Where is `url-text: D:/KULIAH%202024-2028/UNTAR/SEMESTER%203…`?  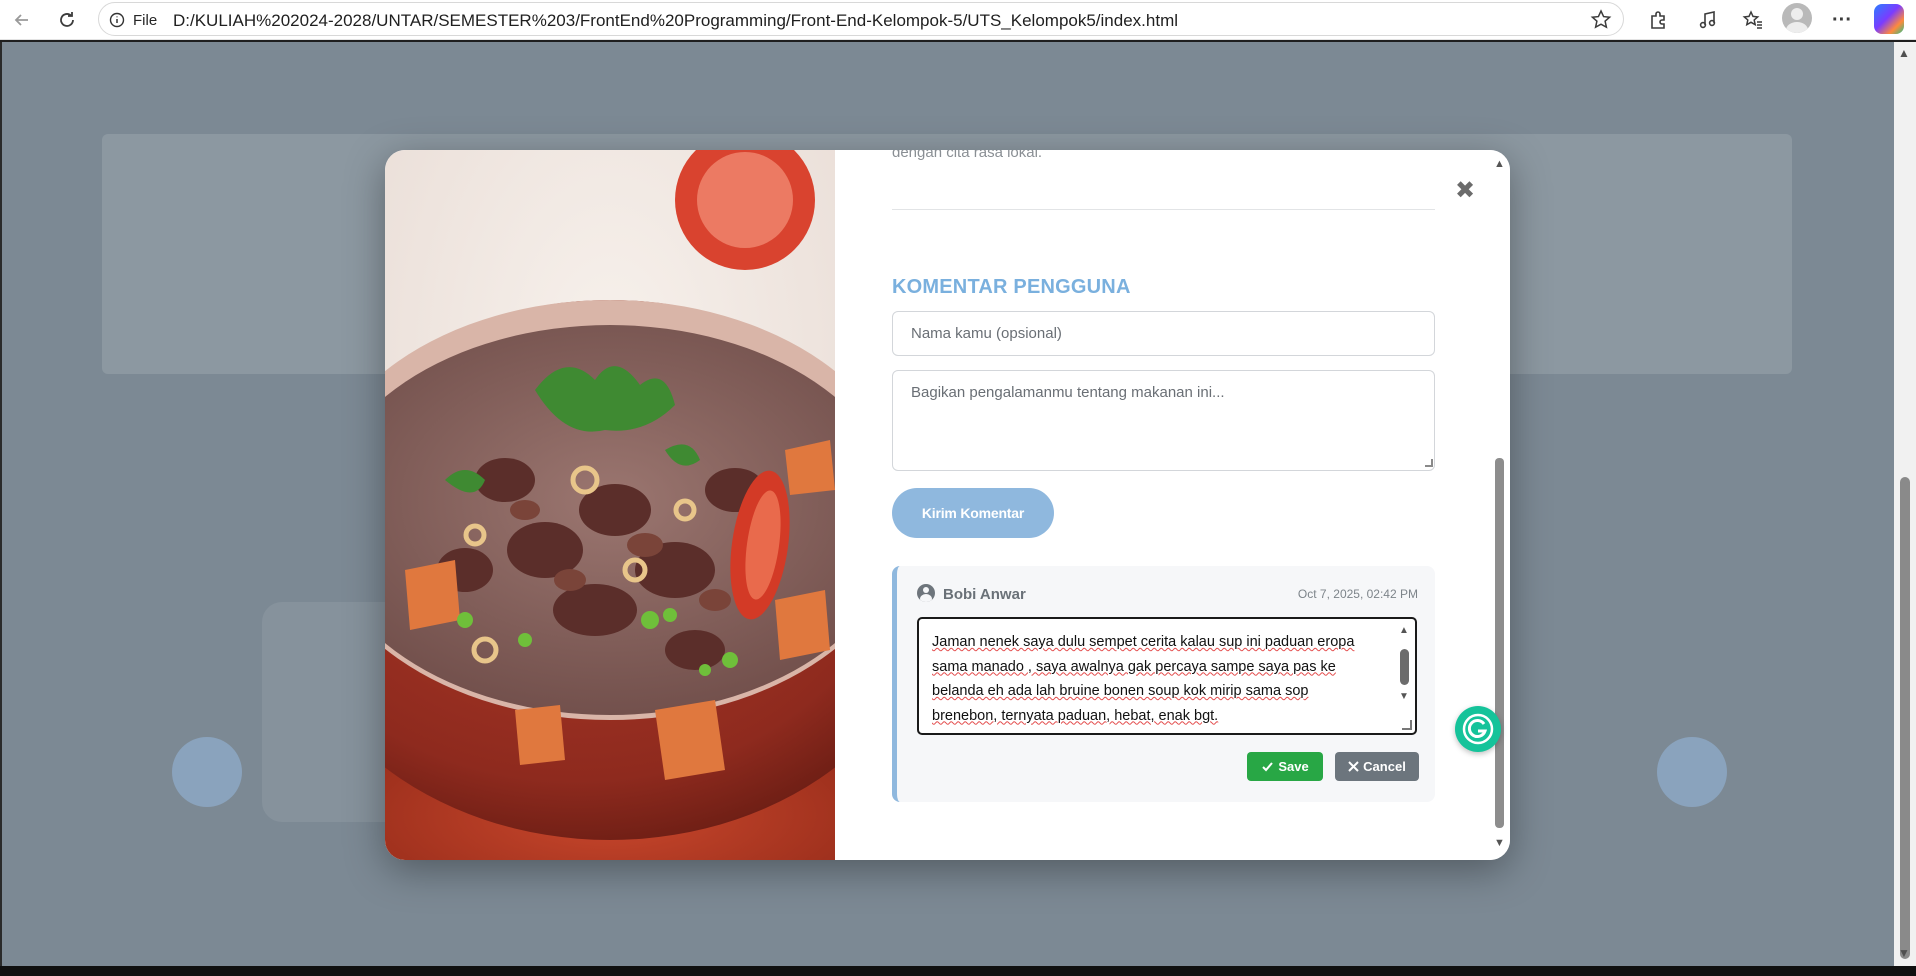
url-text: D:/KULIAH%202024-2028/UNTAR/SEMESTER%203… is located at coordinates (675, 21).